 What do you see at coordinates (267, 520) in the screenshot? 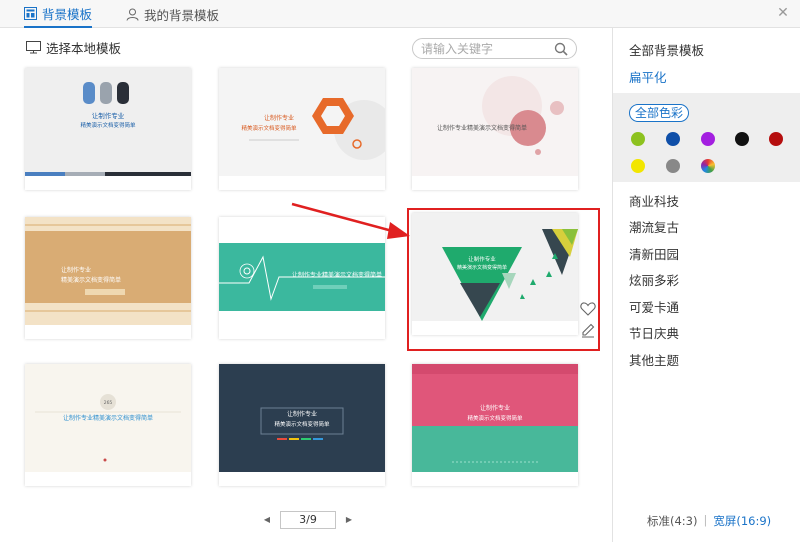
I see `prev-page-icon: ◀` at bounding box center [267, 520].